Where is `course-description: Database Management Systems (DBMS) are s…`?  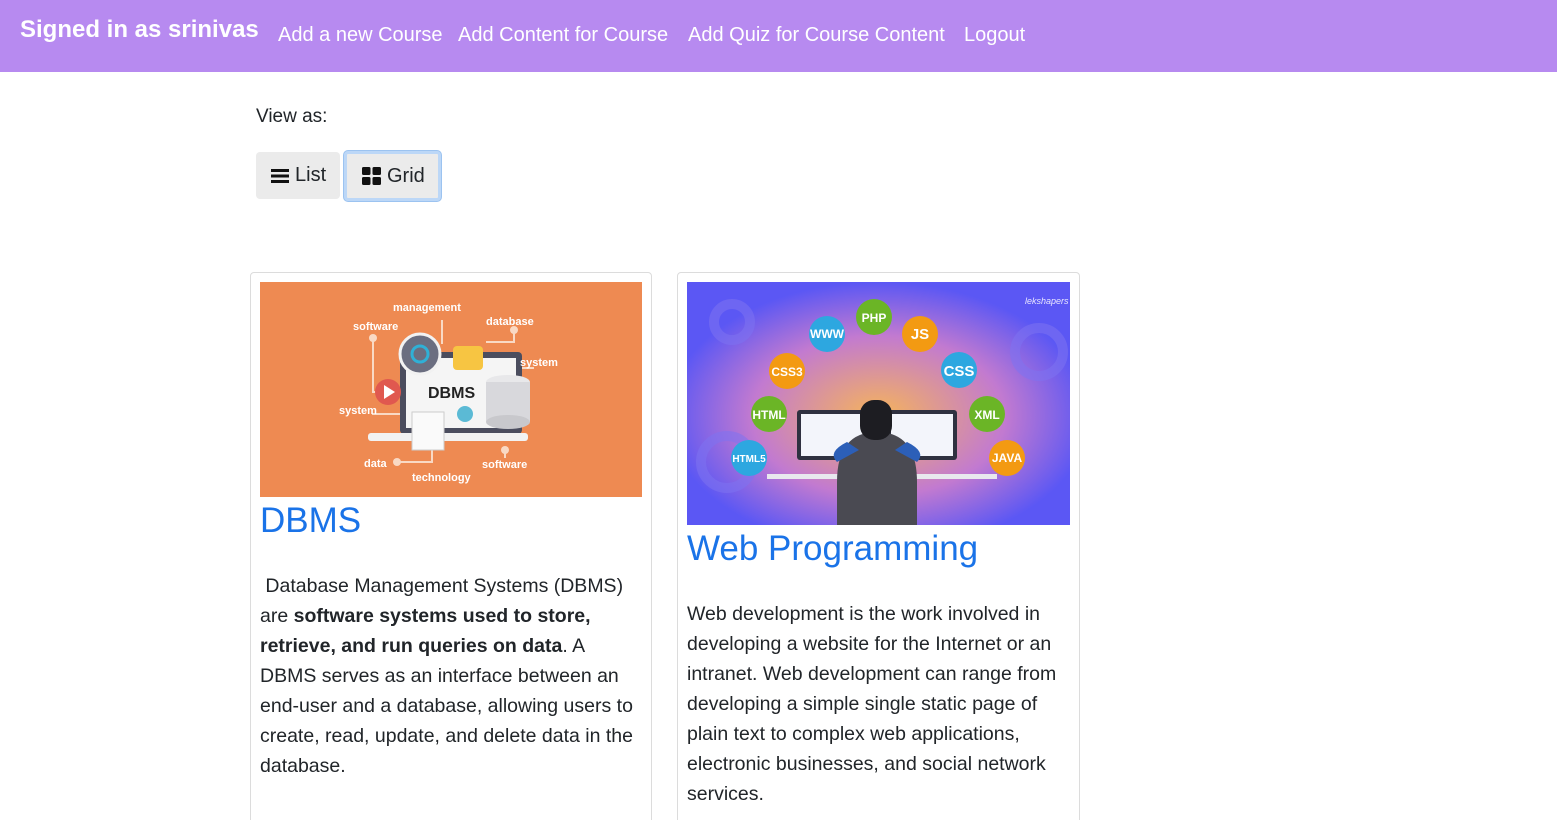
course-description: Database Management Systems (DBMS) are s… is located at coordinates (446, 676).